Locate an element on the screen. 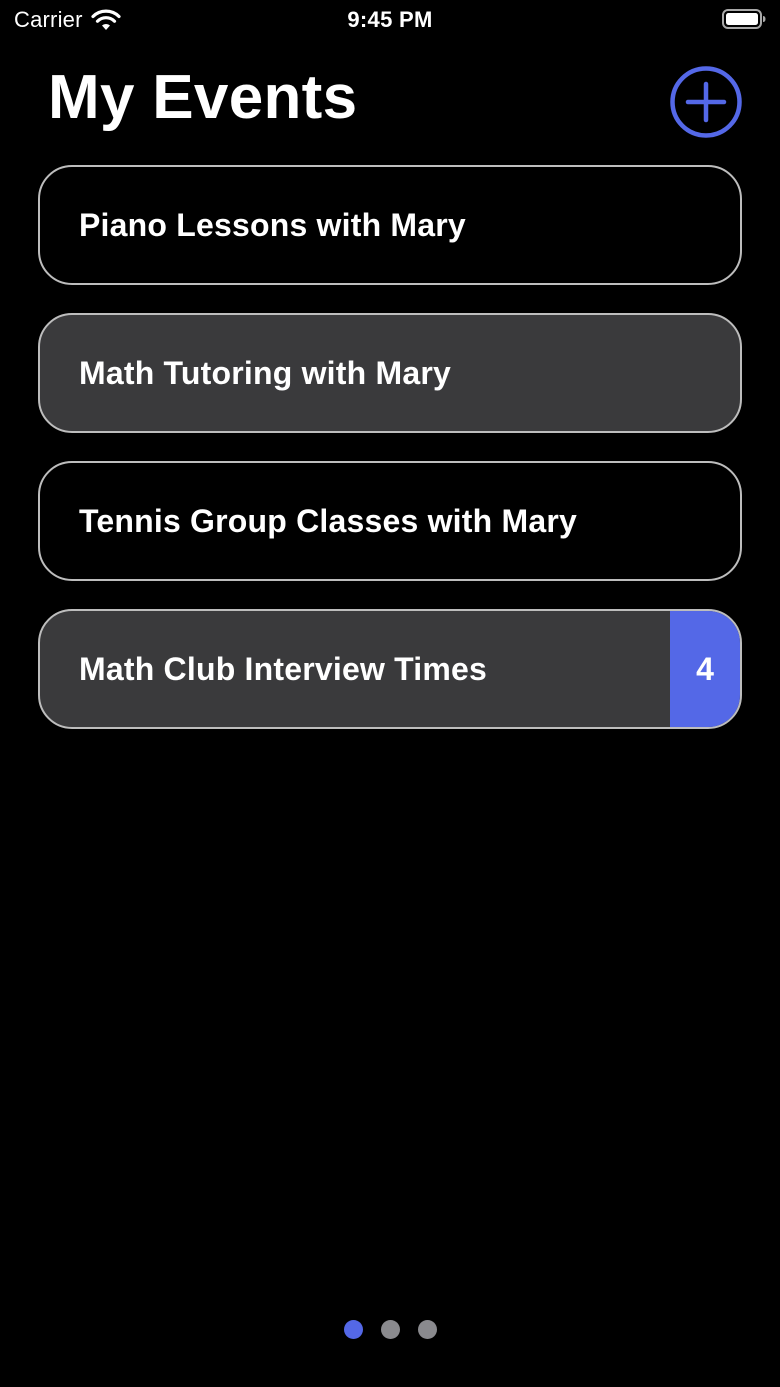 Image resolution: width=780 pixels, height=1387 pixels. event-card: Piano Lessons with Mary is located at coordinates (390, 225).